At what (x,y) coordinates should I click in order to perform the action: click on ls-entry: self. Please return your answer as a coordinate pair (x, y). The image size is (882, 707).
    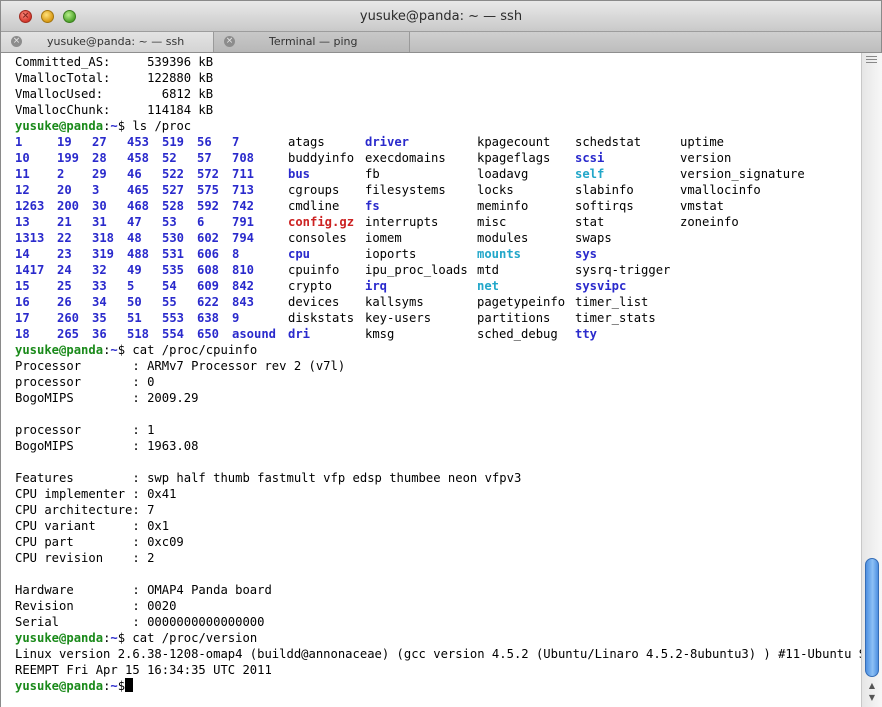
    Looking at the image, I should click on (590, 174).